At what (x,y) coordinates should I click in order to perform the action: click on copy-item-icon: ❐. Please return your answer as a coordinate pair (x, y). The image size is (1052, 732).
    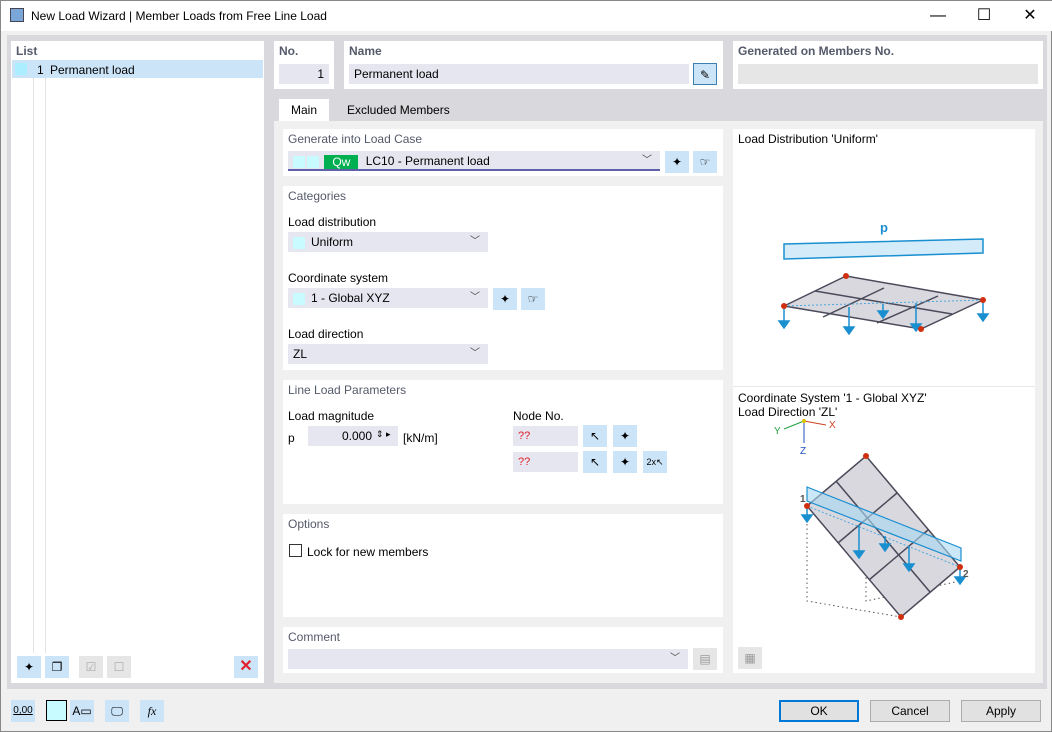
    Looking at the image, I should click on (57, 667).